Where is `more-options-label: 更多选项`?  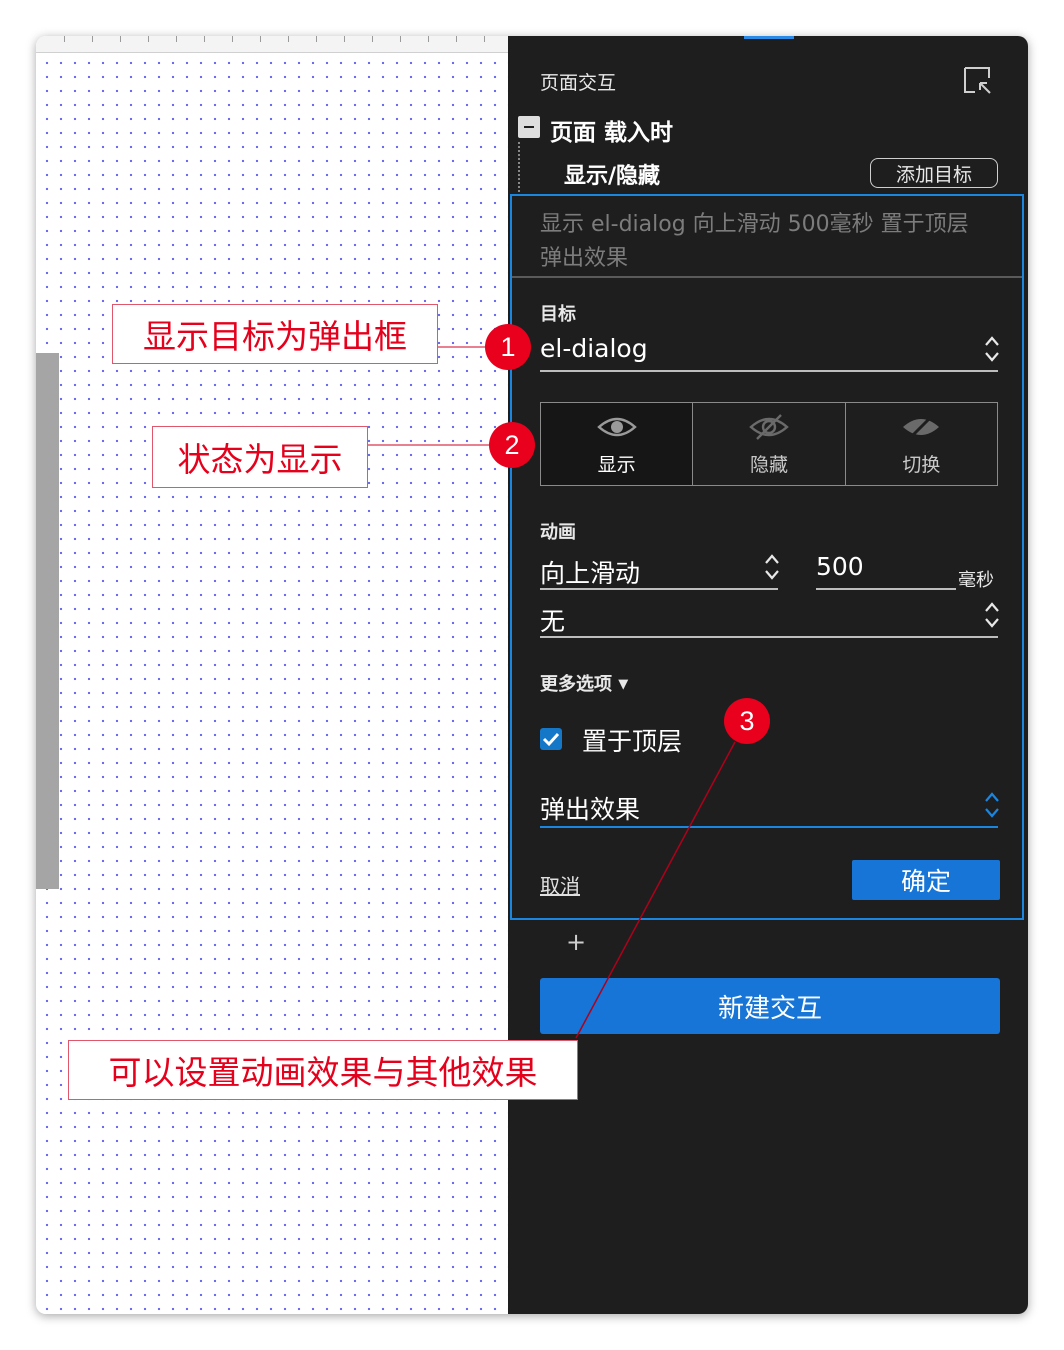 more-options-label: 更多选项 is located at coordinates (576, 684).